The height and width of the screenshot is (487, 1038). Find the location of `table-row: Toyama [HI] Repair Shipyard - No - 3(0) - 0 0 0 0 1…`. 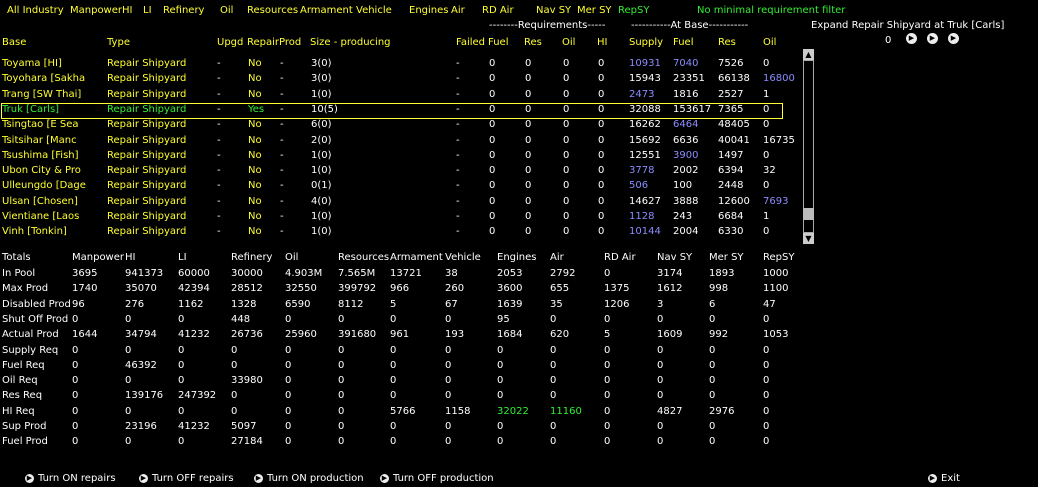

table-row: Toyama [HI] Repair Shipyard - No - 3(0) - 0 0 0 0 1… is located at coordinates (400, 64).